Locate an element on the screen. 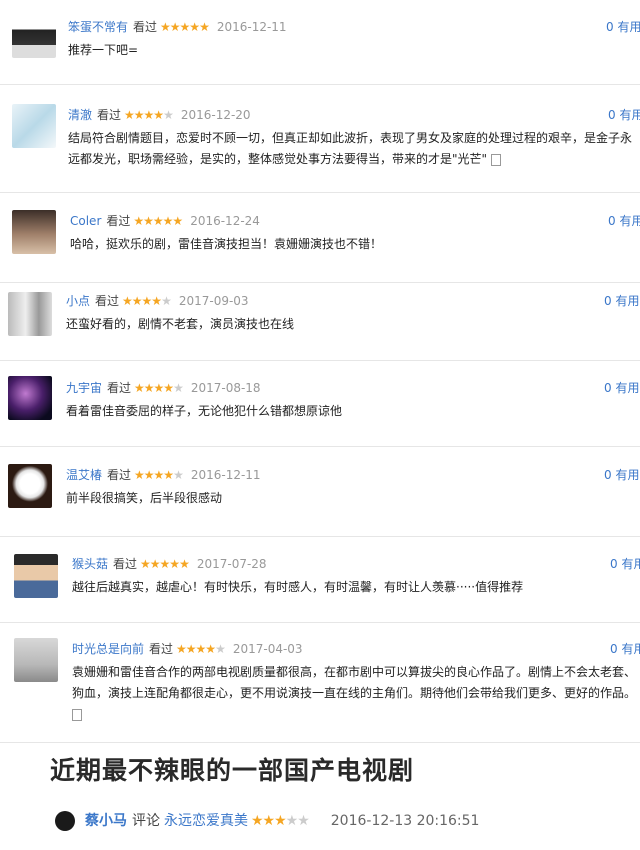  review-meta: 小点 看过 ★★★★★ 2017-09-03 is located at coordinates (157, 301).